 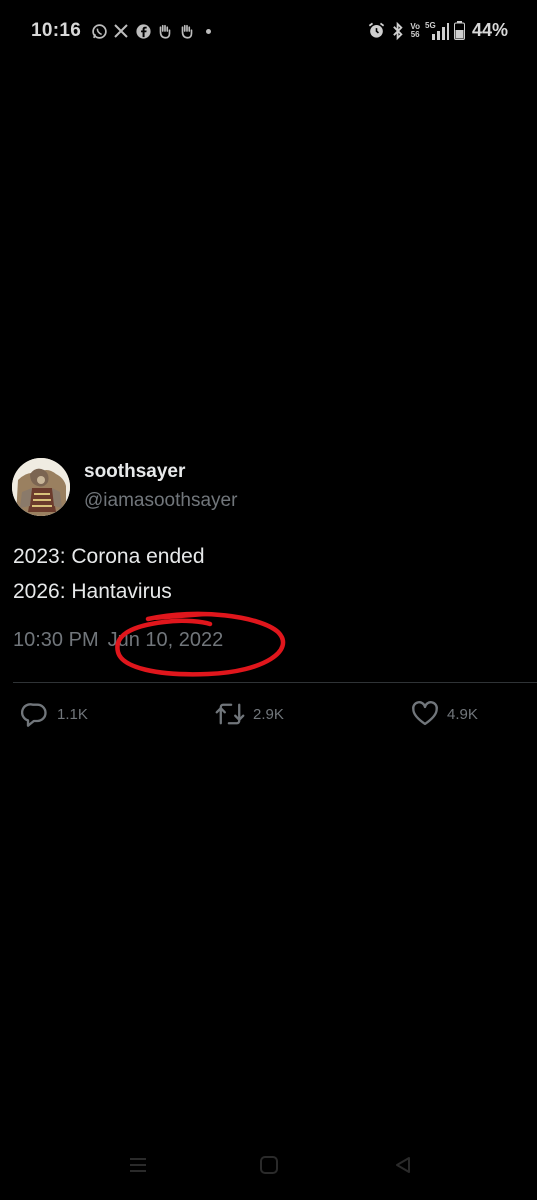 I want to click on home-button, so click(x=269, y=1167).